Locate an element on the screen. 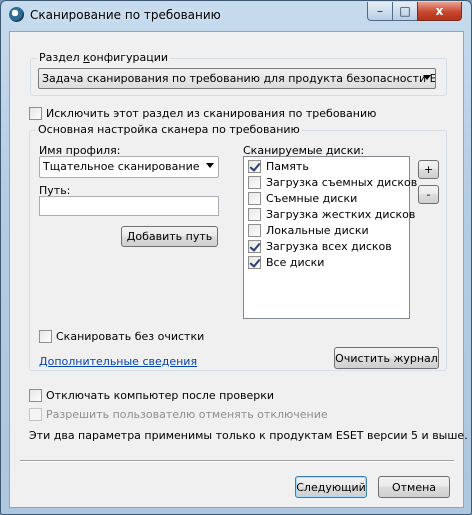  next-button: Следующий is located at coordinates (331, 487).